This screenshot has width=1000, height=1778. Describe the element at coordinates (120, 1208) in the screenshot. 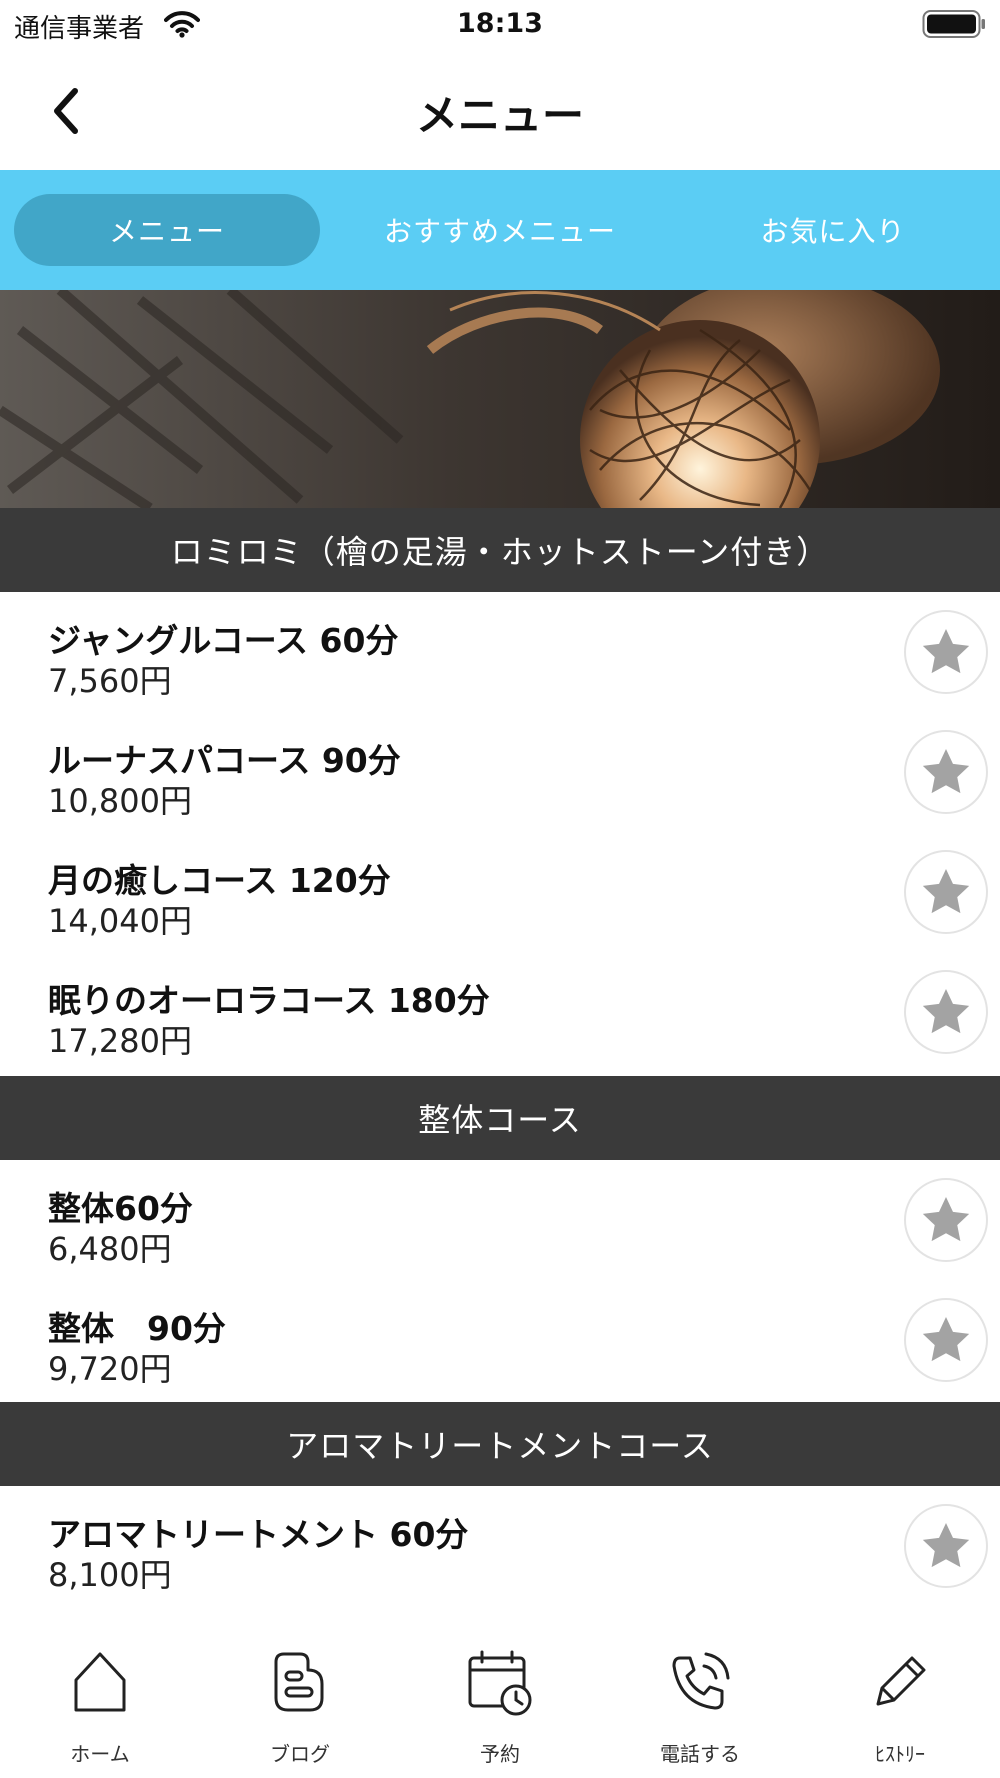

I see `item-name: 整体60分` at that location.